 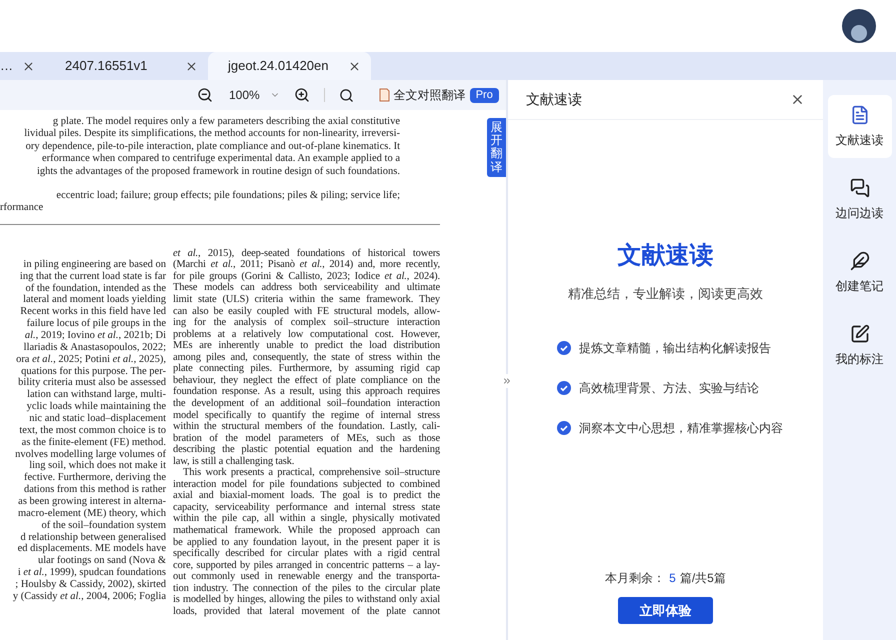 What do you see at coordinates (306, 530) in the screenshot?
I see `text-line: mathematical framework. While the proposed approach can` at bounding box center [306, 530].